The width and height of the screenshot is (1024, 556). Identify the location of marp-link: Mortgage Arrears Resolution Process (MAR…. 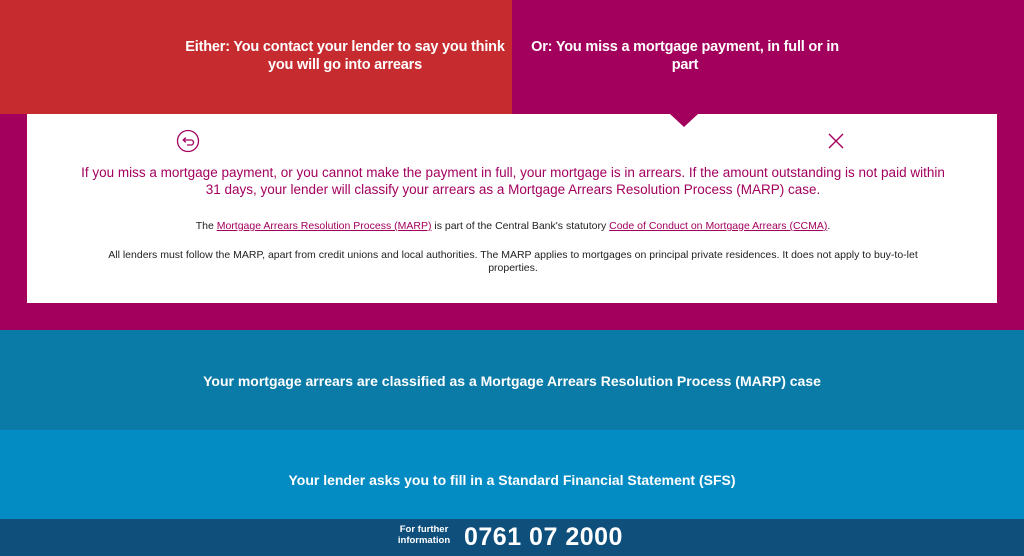
(324, 226).